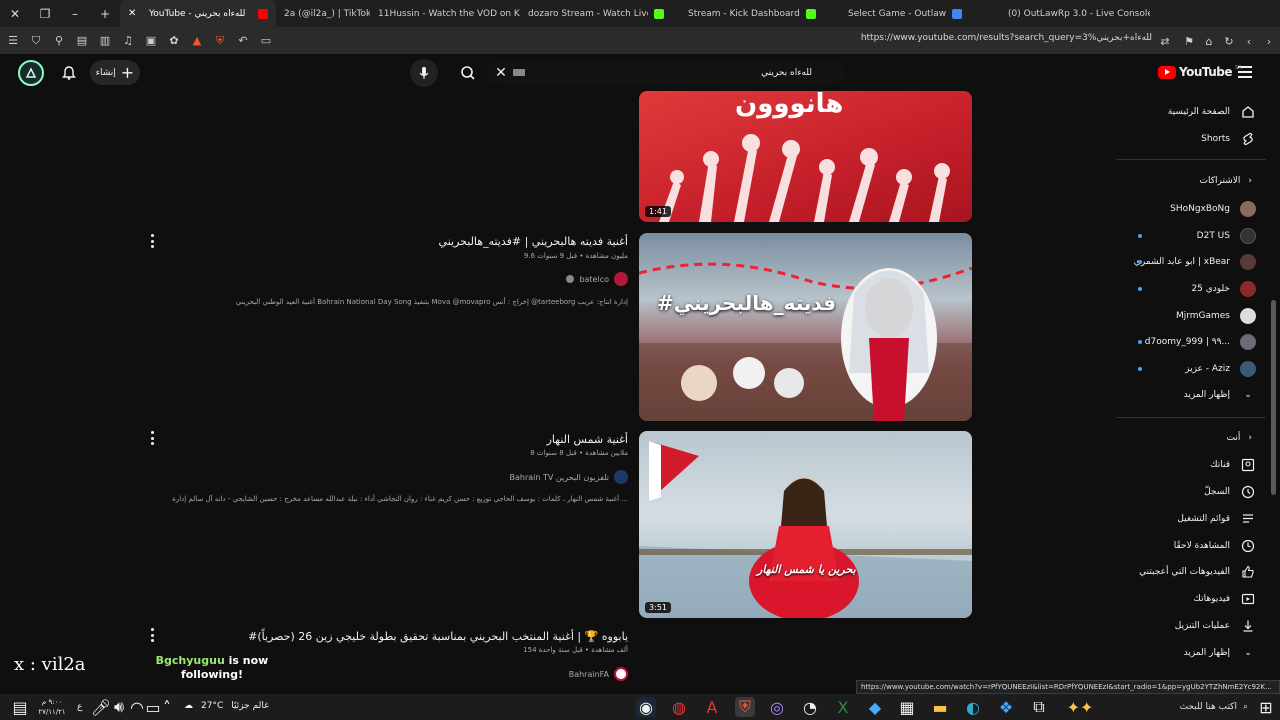  What do you see at coordinates (174, 41) in the screenshot?
I see `extension-icon: ✿` at bounding box center [174, 41].